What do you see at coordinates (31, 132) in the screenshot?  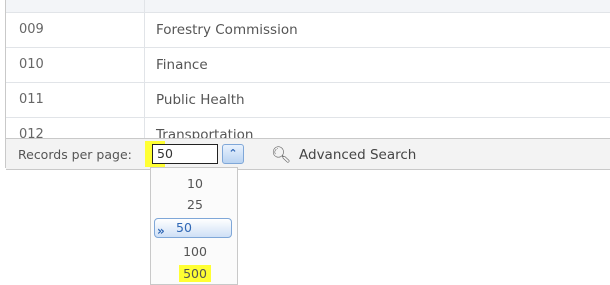 I see `row-code: 012` at bounding box center [31, 132].